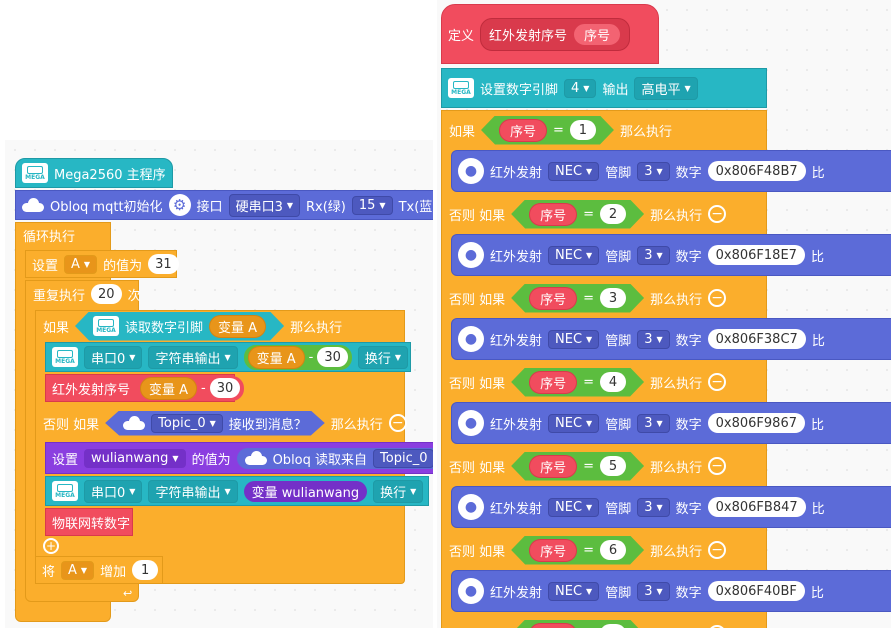 This screenshot has height=628, width=891. Describe the element at coordinates (756, 423) in the screenshot. I see `ir-code-input: 0x806F9867` at that location.